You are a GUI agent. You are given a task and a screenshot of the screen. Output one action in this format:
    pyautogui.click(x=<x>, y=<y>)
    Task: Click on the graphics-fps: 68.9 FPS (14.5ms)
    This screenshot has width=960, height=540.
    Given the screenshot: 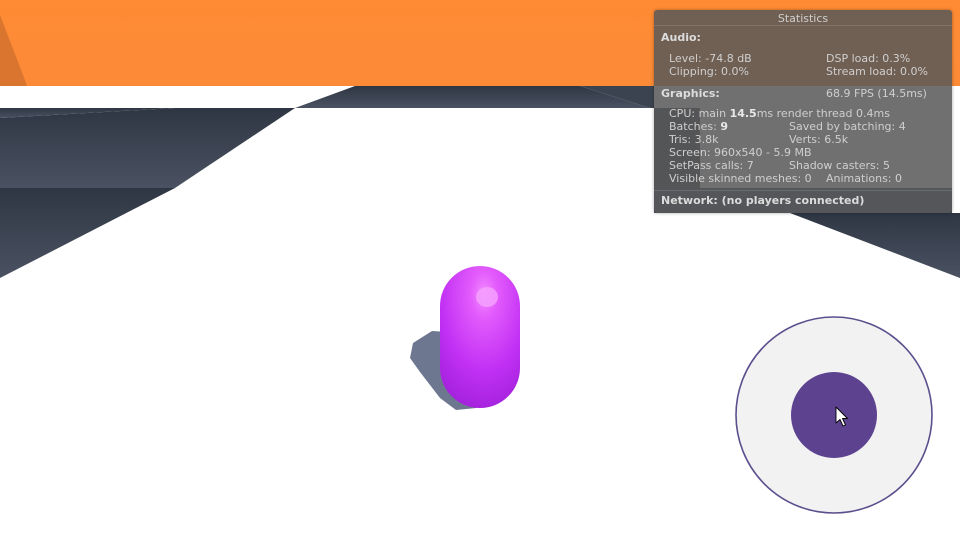 What is the action you would take?
    pyautogui.click(x=876, y=93)
    